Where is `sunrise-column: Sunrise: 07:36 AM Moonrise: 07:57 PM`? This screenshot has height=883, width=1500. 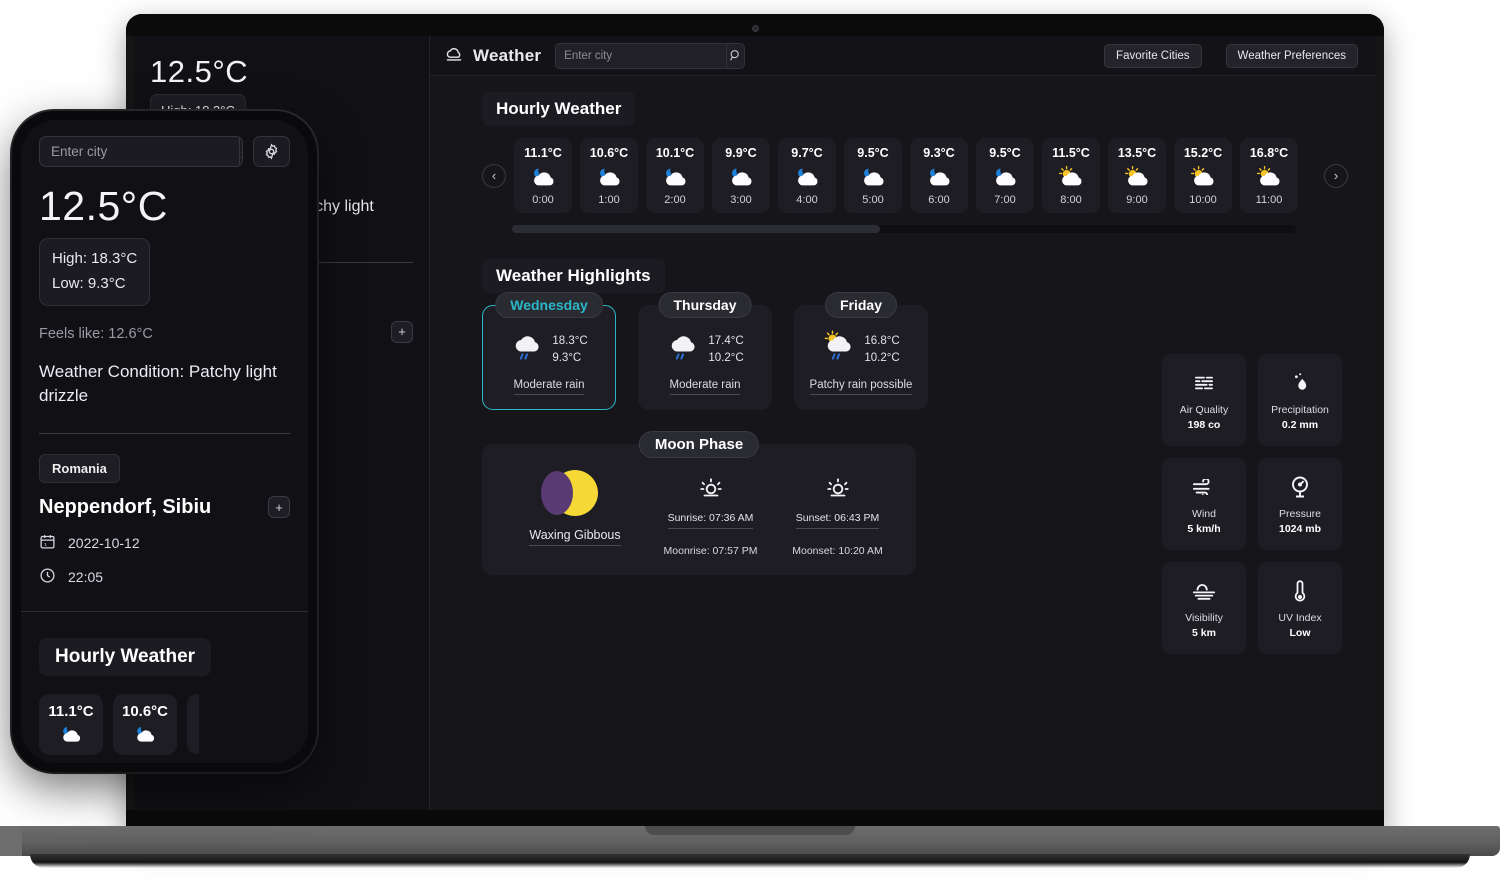
sunrise-column: Sunrise: 07:36 AM Moonrise: 07:57 PM is located at coordinates (710, 515).